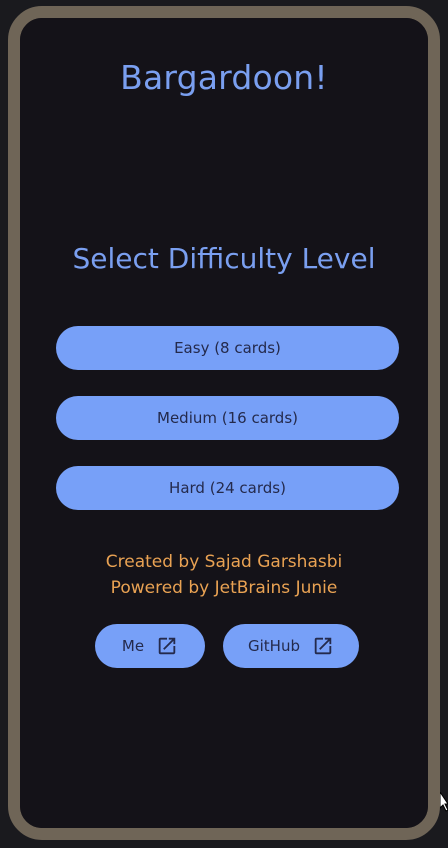 The height and width of the screenshot is (848, 448). What do you see at coordinates (224, 258) in the screenshot?
I see `difficulty-heading: Select Difficulty Level` at bounding box center [224, 258].